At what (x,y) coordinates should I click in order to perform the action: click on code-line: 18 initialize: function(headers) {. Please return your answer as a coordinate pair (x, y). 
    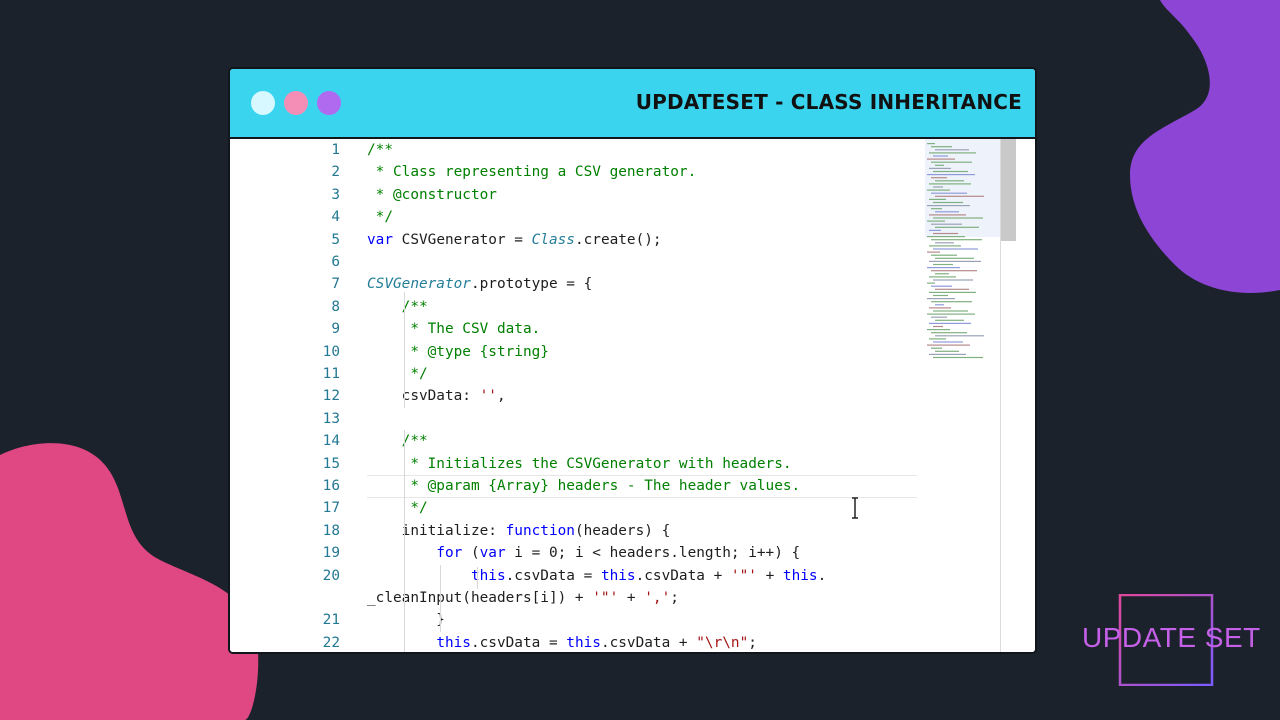
    Looking at the image, I should click on (575, 531).